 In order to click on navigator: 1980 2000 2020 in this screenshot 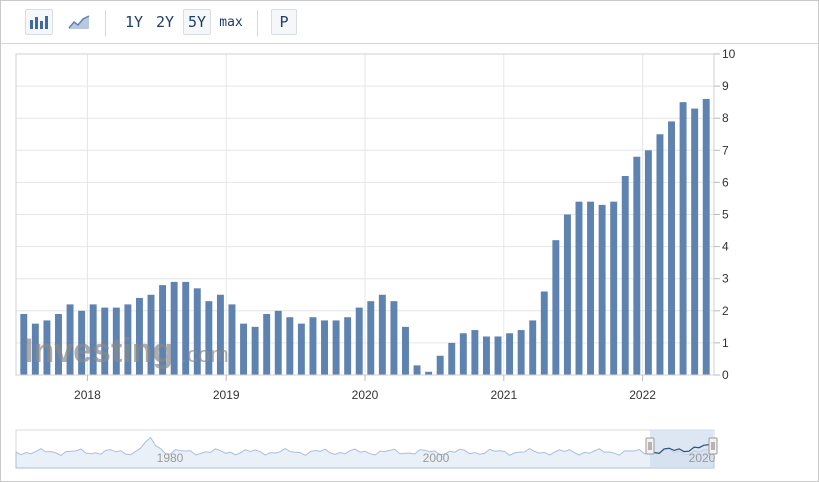, I will do `click(366, 449)`.